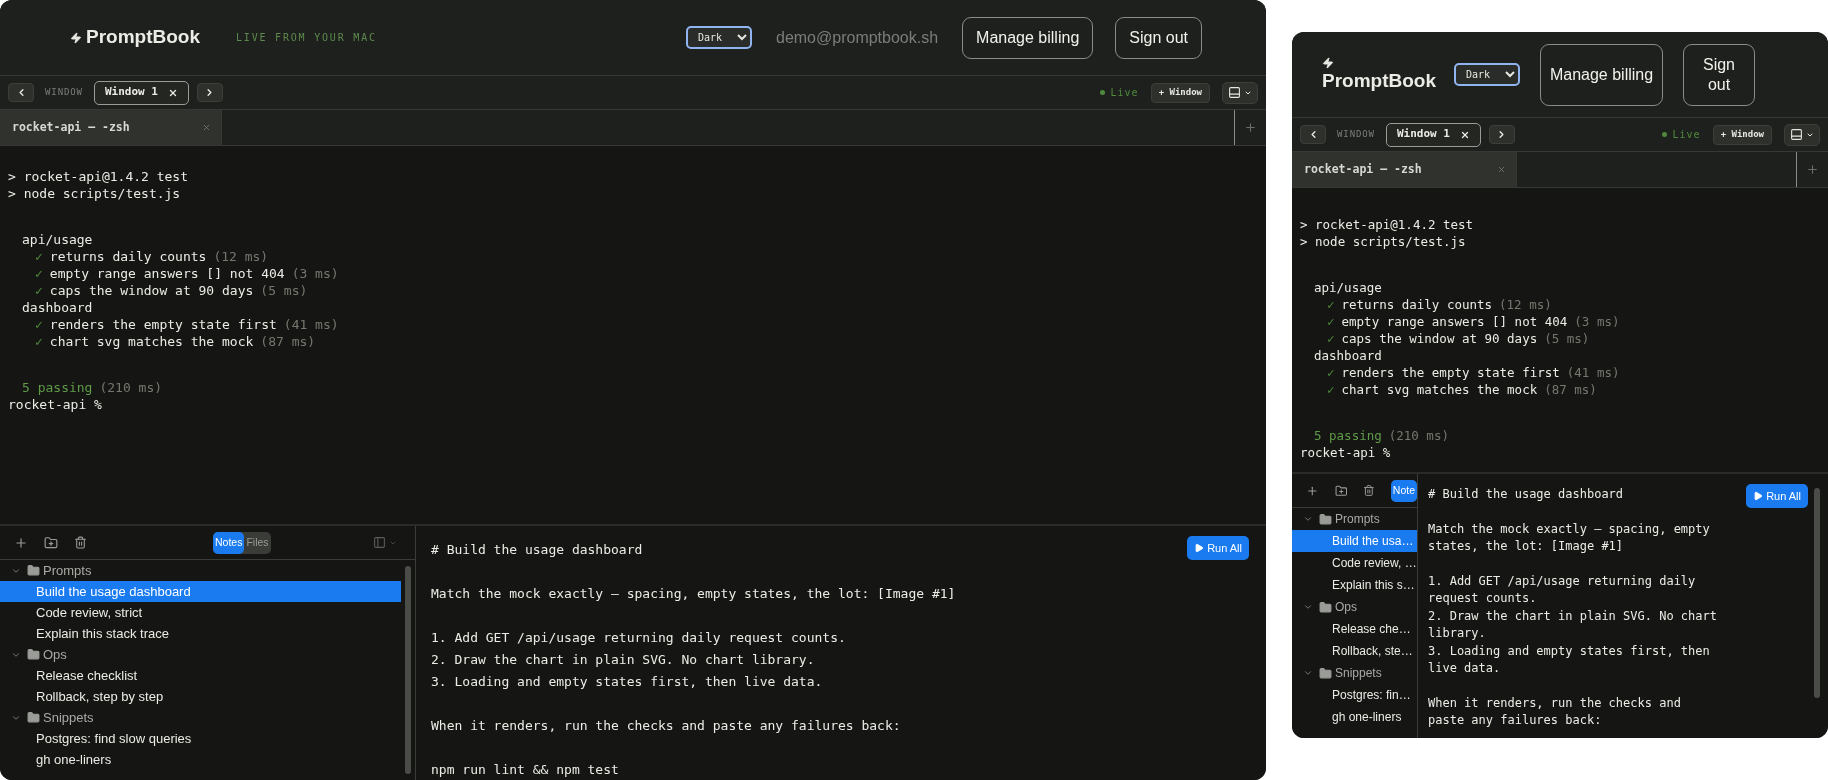 The width and height of the screenshot is (1828, 780). What do you see at coordinates (57, 239) in the screenshot?
I see `suite-name: api/usage` at bounding box center [57, 239].